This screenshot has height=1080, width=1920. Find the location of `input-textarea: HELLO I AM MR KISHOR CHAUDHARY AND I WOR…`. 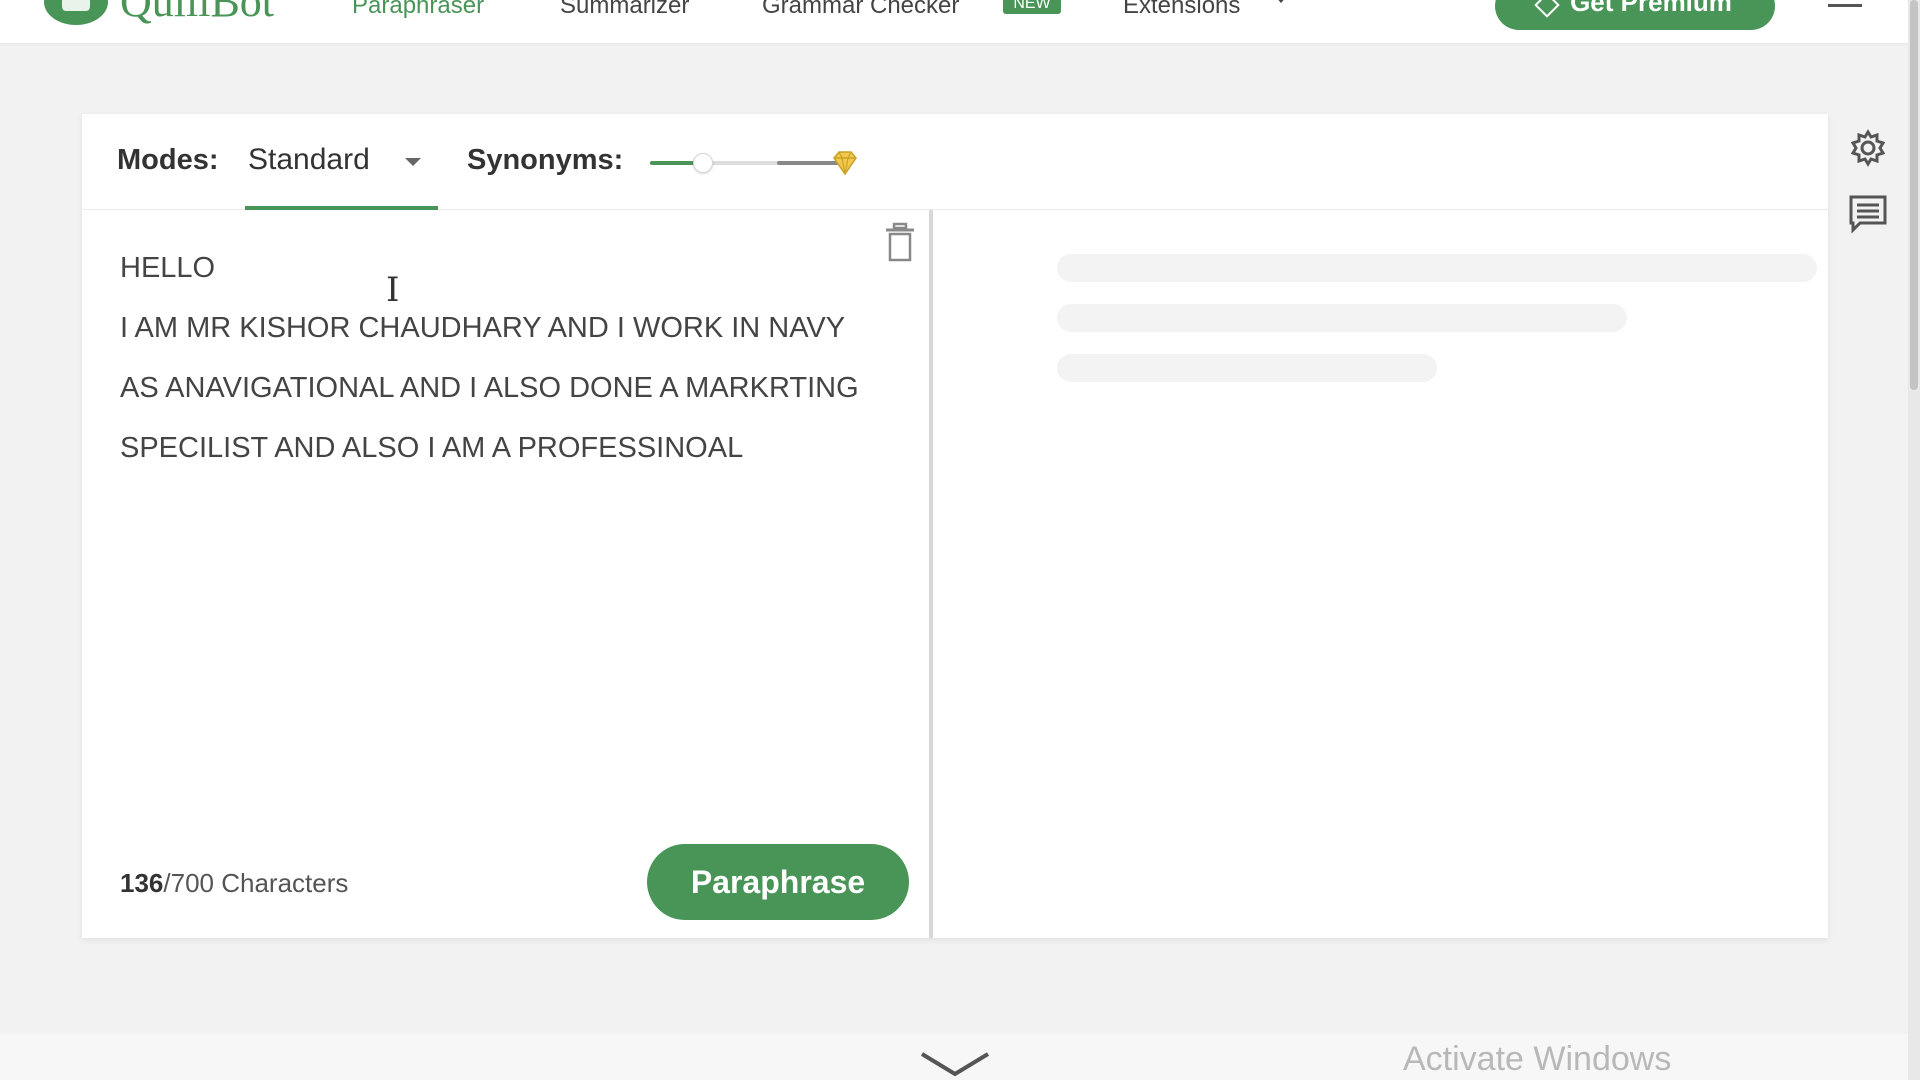

input-textarea: HELLO I AM MR KISHOR CHAUDHARY AND I WOR… is located at coordinates (510, 358).